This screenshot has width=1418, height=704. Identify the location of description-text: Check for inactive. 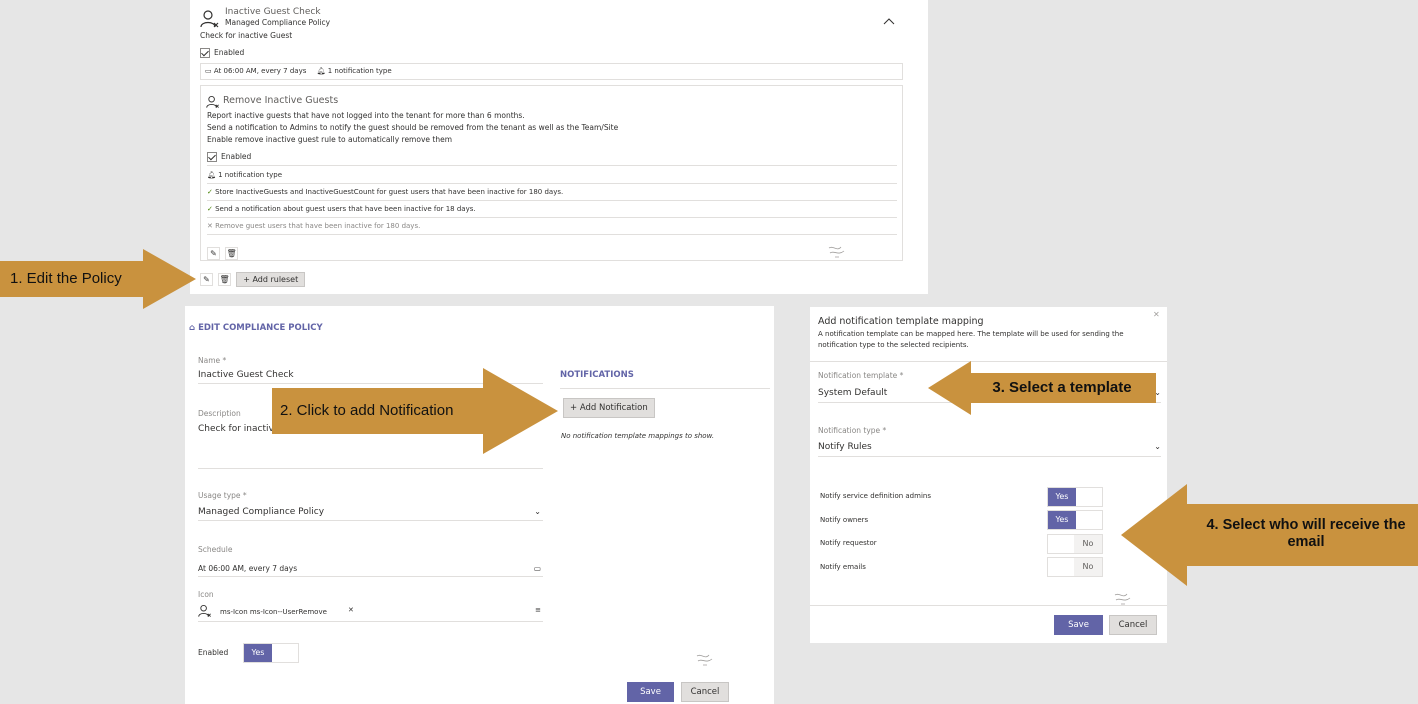
(239, 429).